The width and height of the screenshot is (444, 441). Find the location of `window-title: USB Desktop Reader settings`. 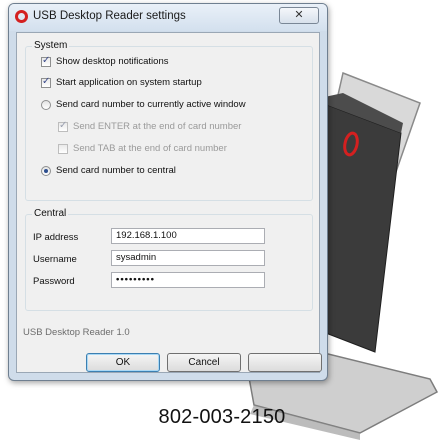

window-title: USB Desktop Reader settings is located at coordinates (109, 16).